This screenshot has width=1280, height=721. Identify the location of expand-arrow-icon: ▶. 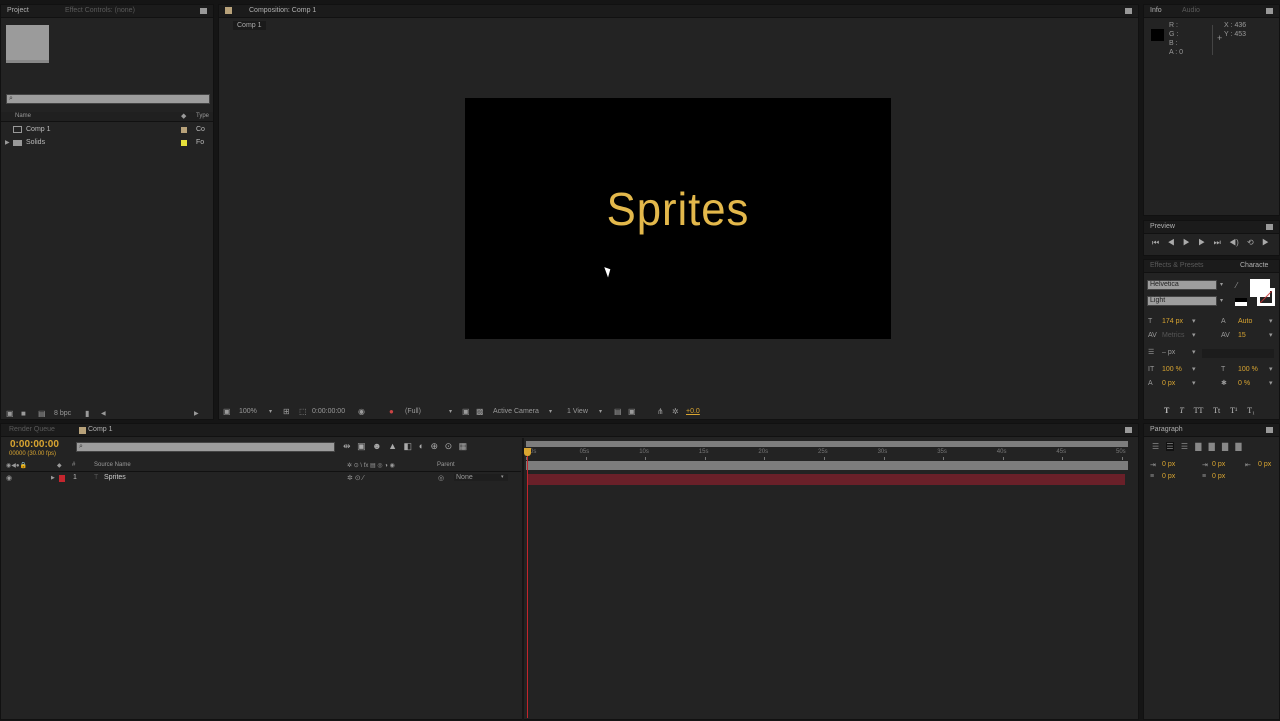
(53, 478).